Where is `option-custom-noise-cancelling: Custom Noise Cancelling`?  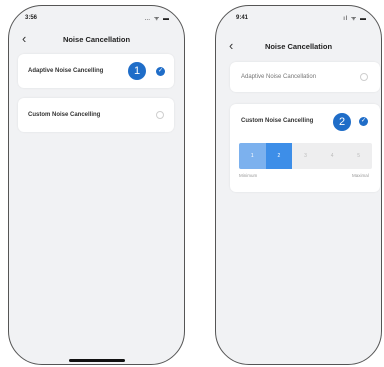 option-custom-noise-cancelling: Custom Noise Cancelling is located at coordinates (96, 115).